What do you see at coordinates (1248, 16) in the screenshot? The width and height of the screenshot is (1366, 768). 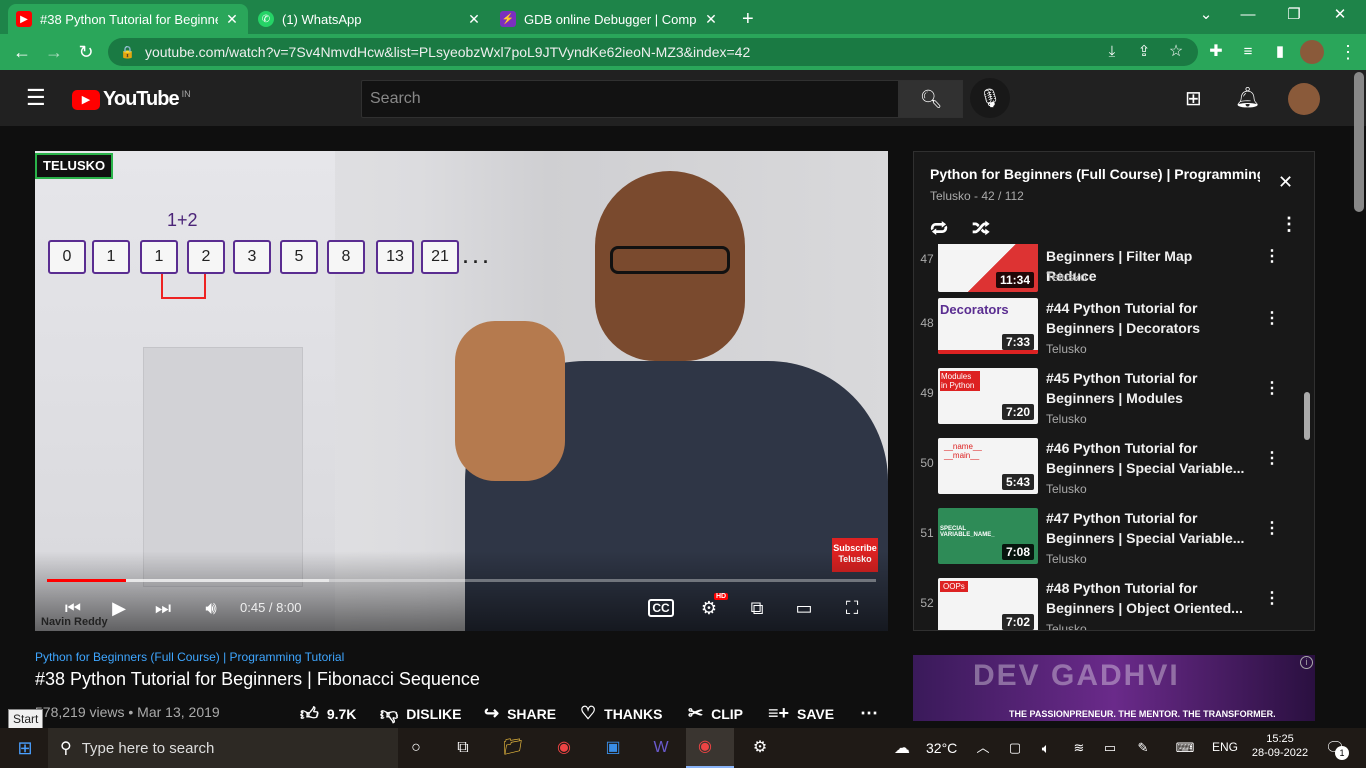 I see `minimize-button: —` at bounding box center [1248, 16].